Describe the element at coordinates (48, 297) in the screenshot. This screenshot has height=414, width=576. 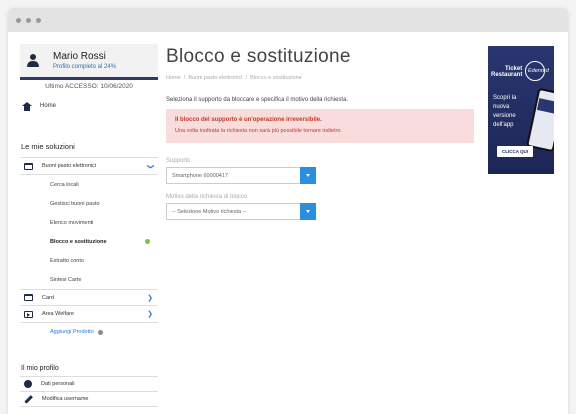
I see `sidebar-item-label: Card` at that location.